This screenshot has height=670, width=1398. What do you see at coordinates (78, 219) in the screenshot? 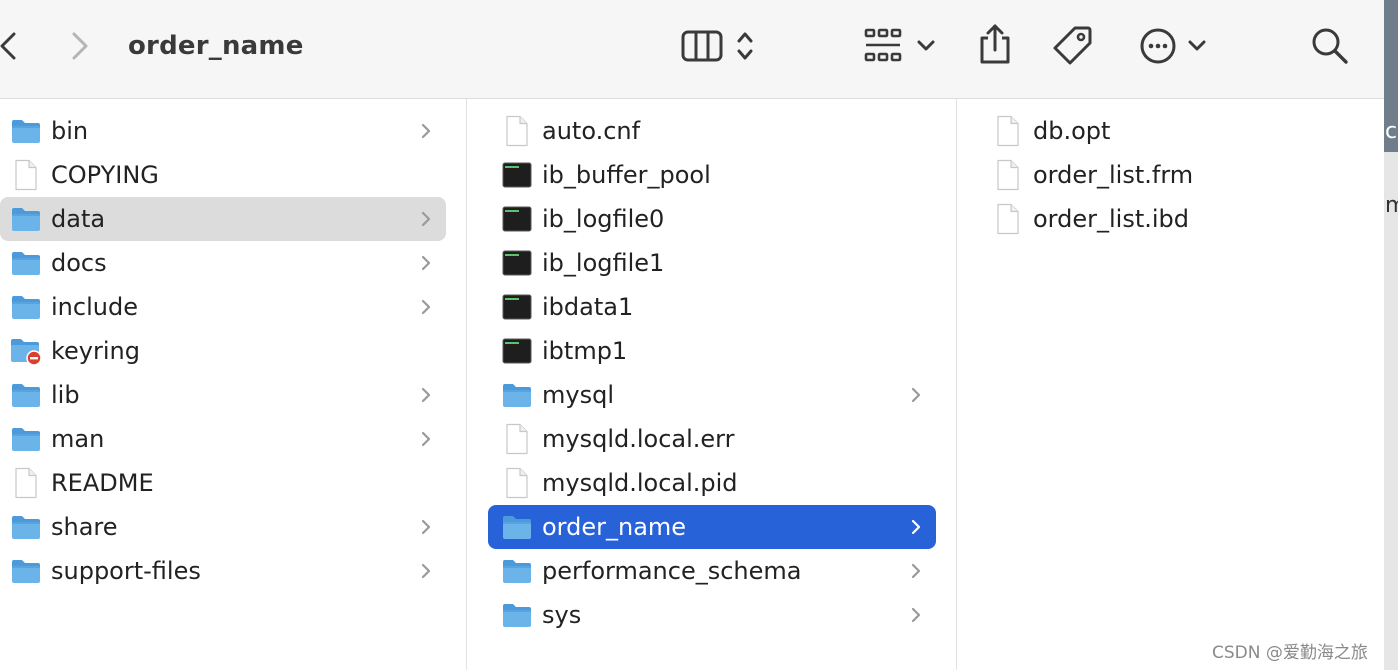
I see `list-item-label: data` at bounding box center [78, 219].